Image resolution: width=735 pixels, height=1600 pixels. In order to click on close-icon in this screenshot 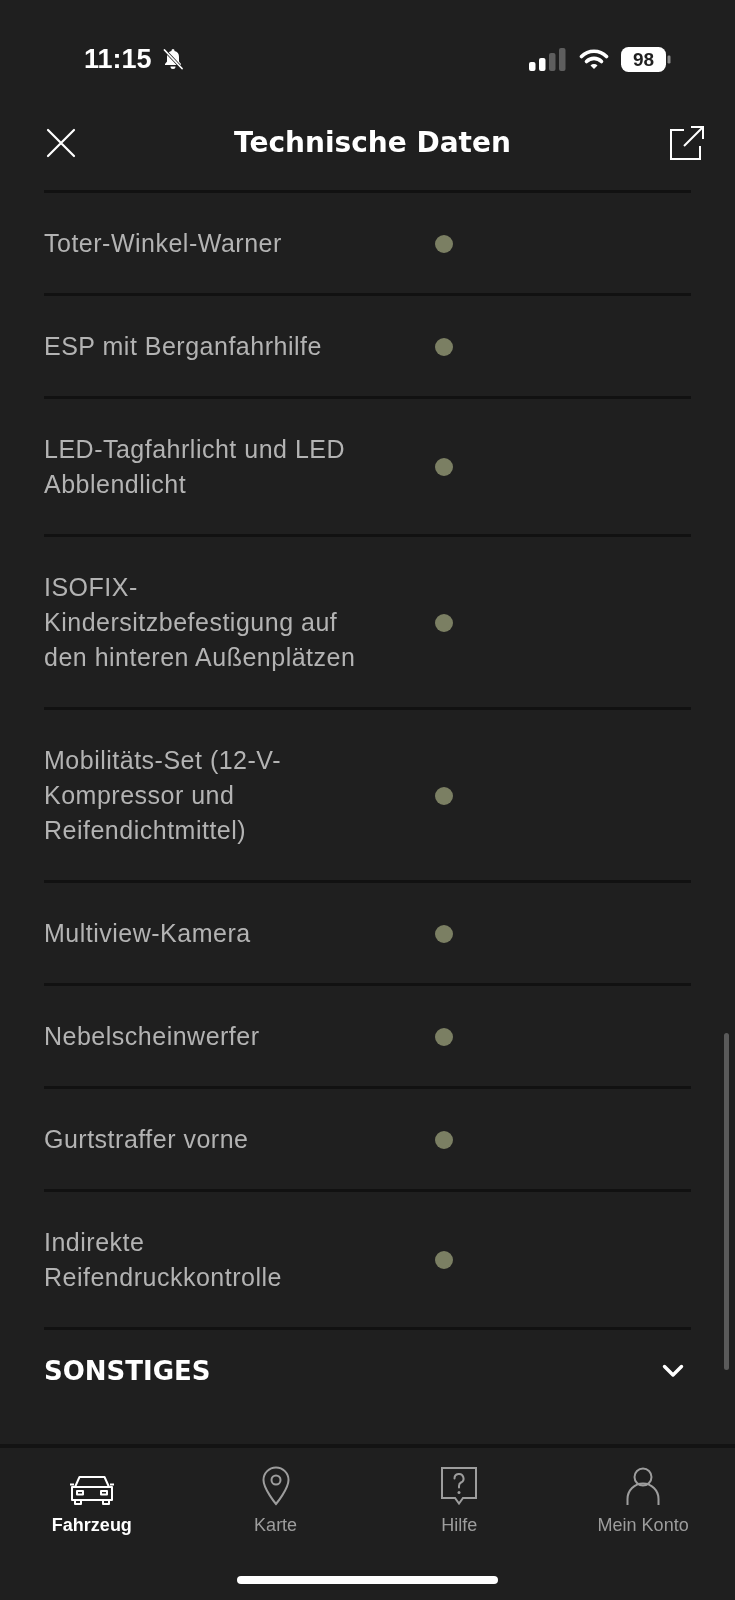, I will do `click(61, 143)`.